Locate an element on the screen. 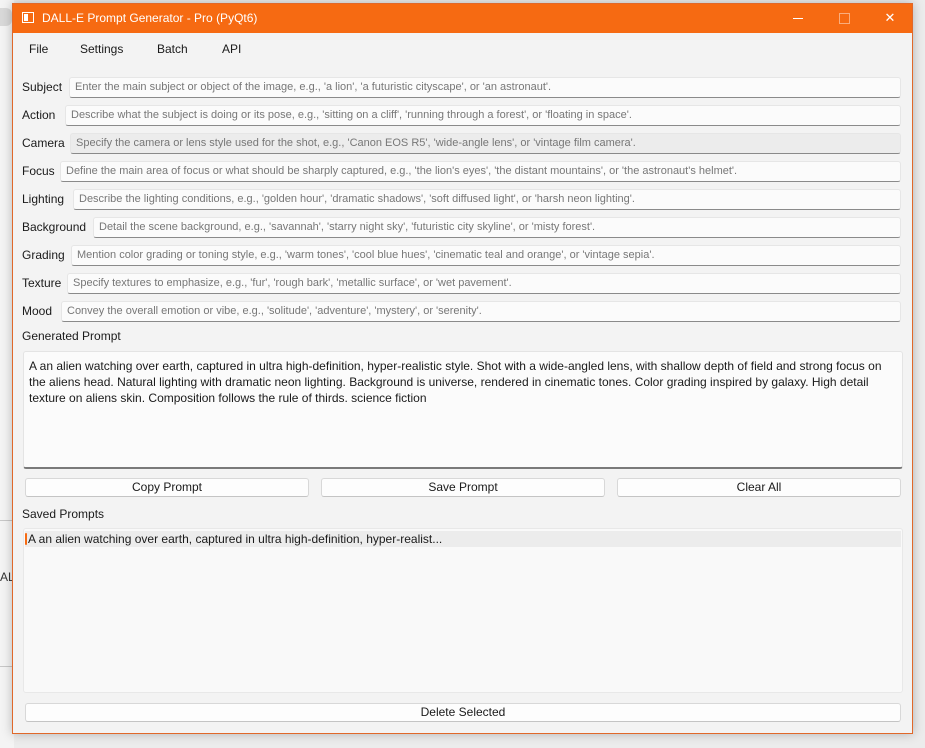 This screenshot has height=748, width=925. save-prompt-button: Save Prompt is located at coordinates (463, 487).